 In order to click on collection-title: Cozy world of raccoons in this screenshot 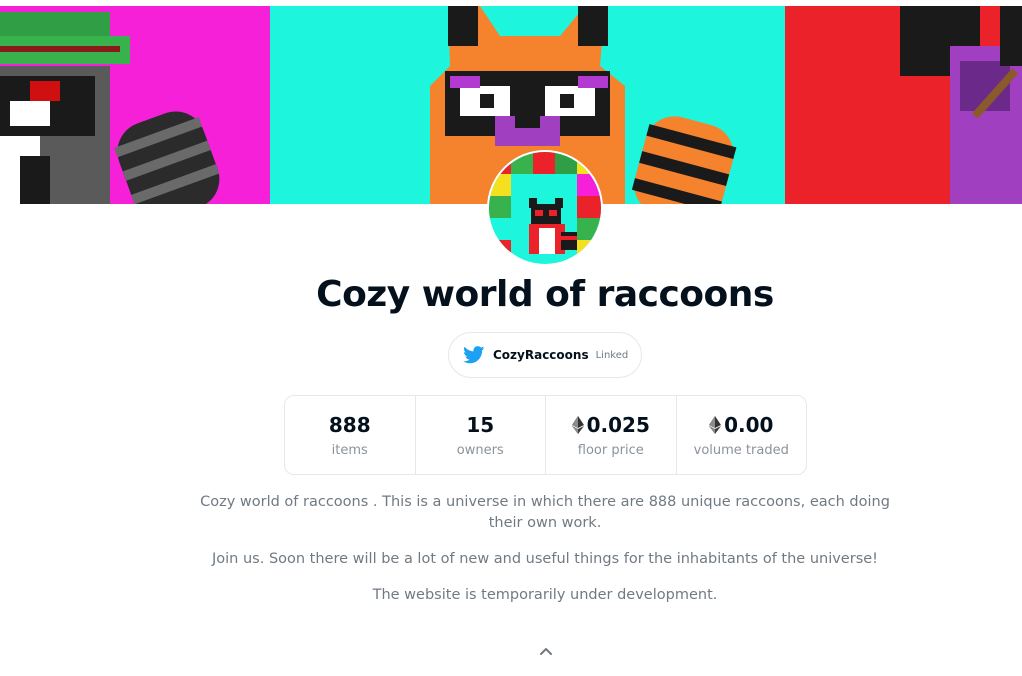, I will do `click(545, 294)`.